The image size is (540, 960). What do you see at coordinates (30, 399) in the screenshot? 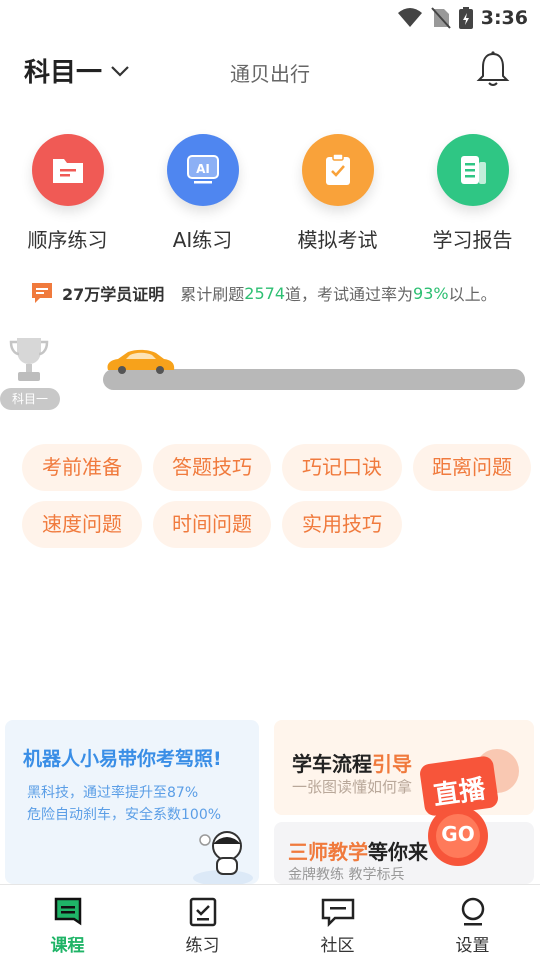
I see `subject-tag: 科目一` at bounding box center [30, 399].